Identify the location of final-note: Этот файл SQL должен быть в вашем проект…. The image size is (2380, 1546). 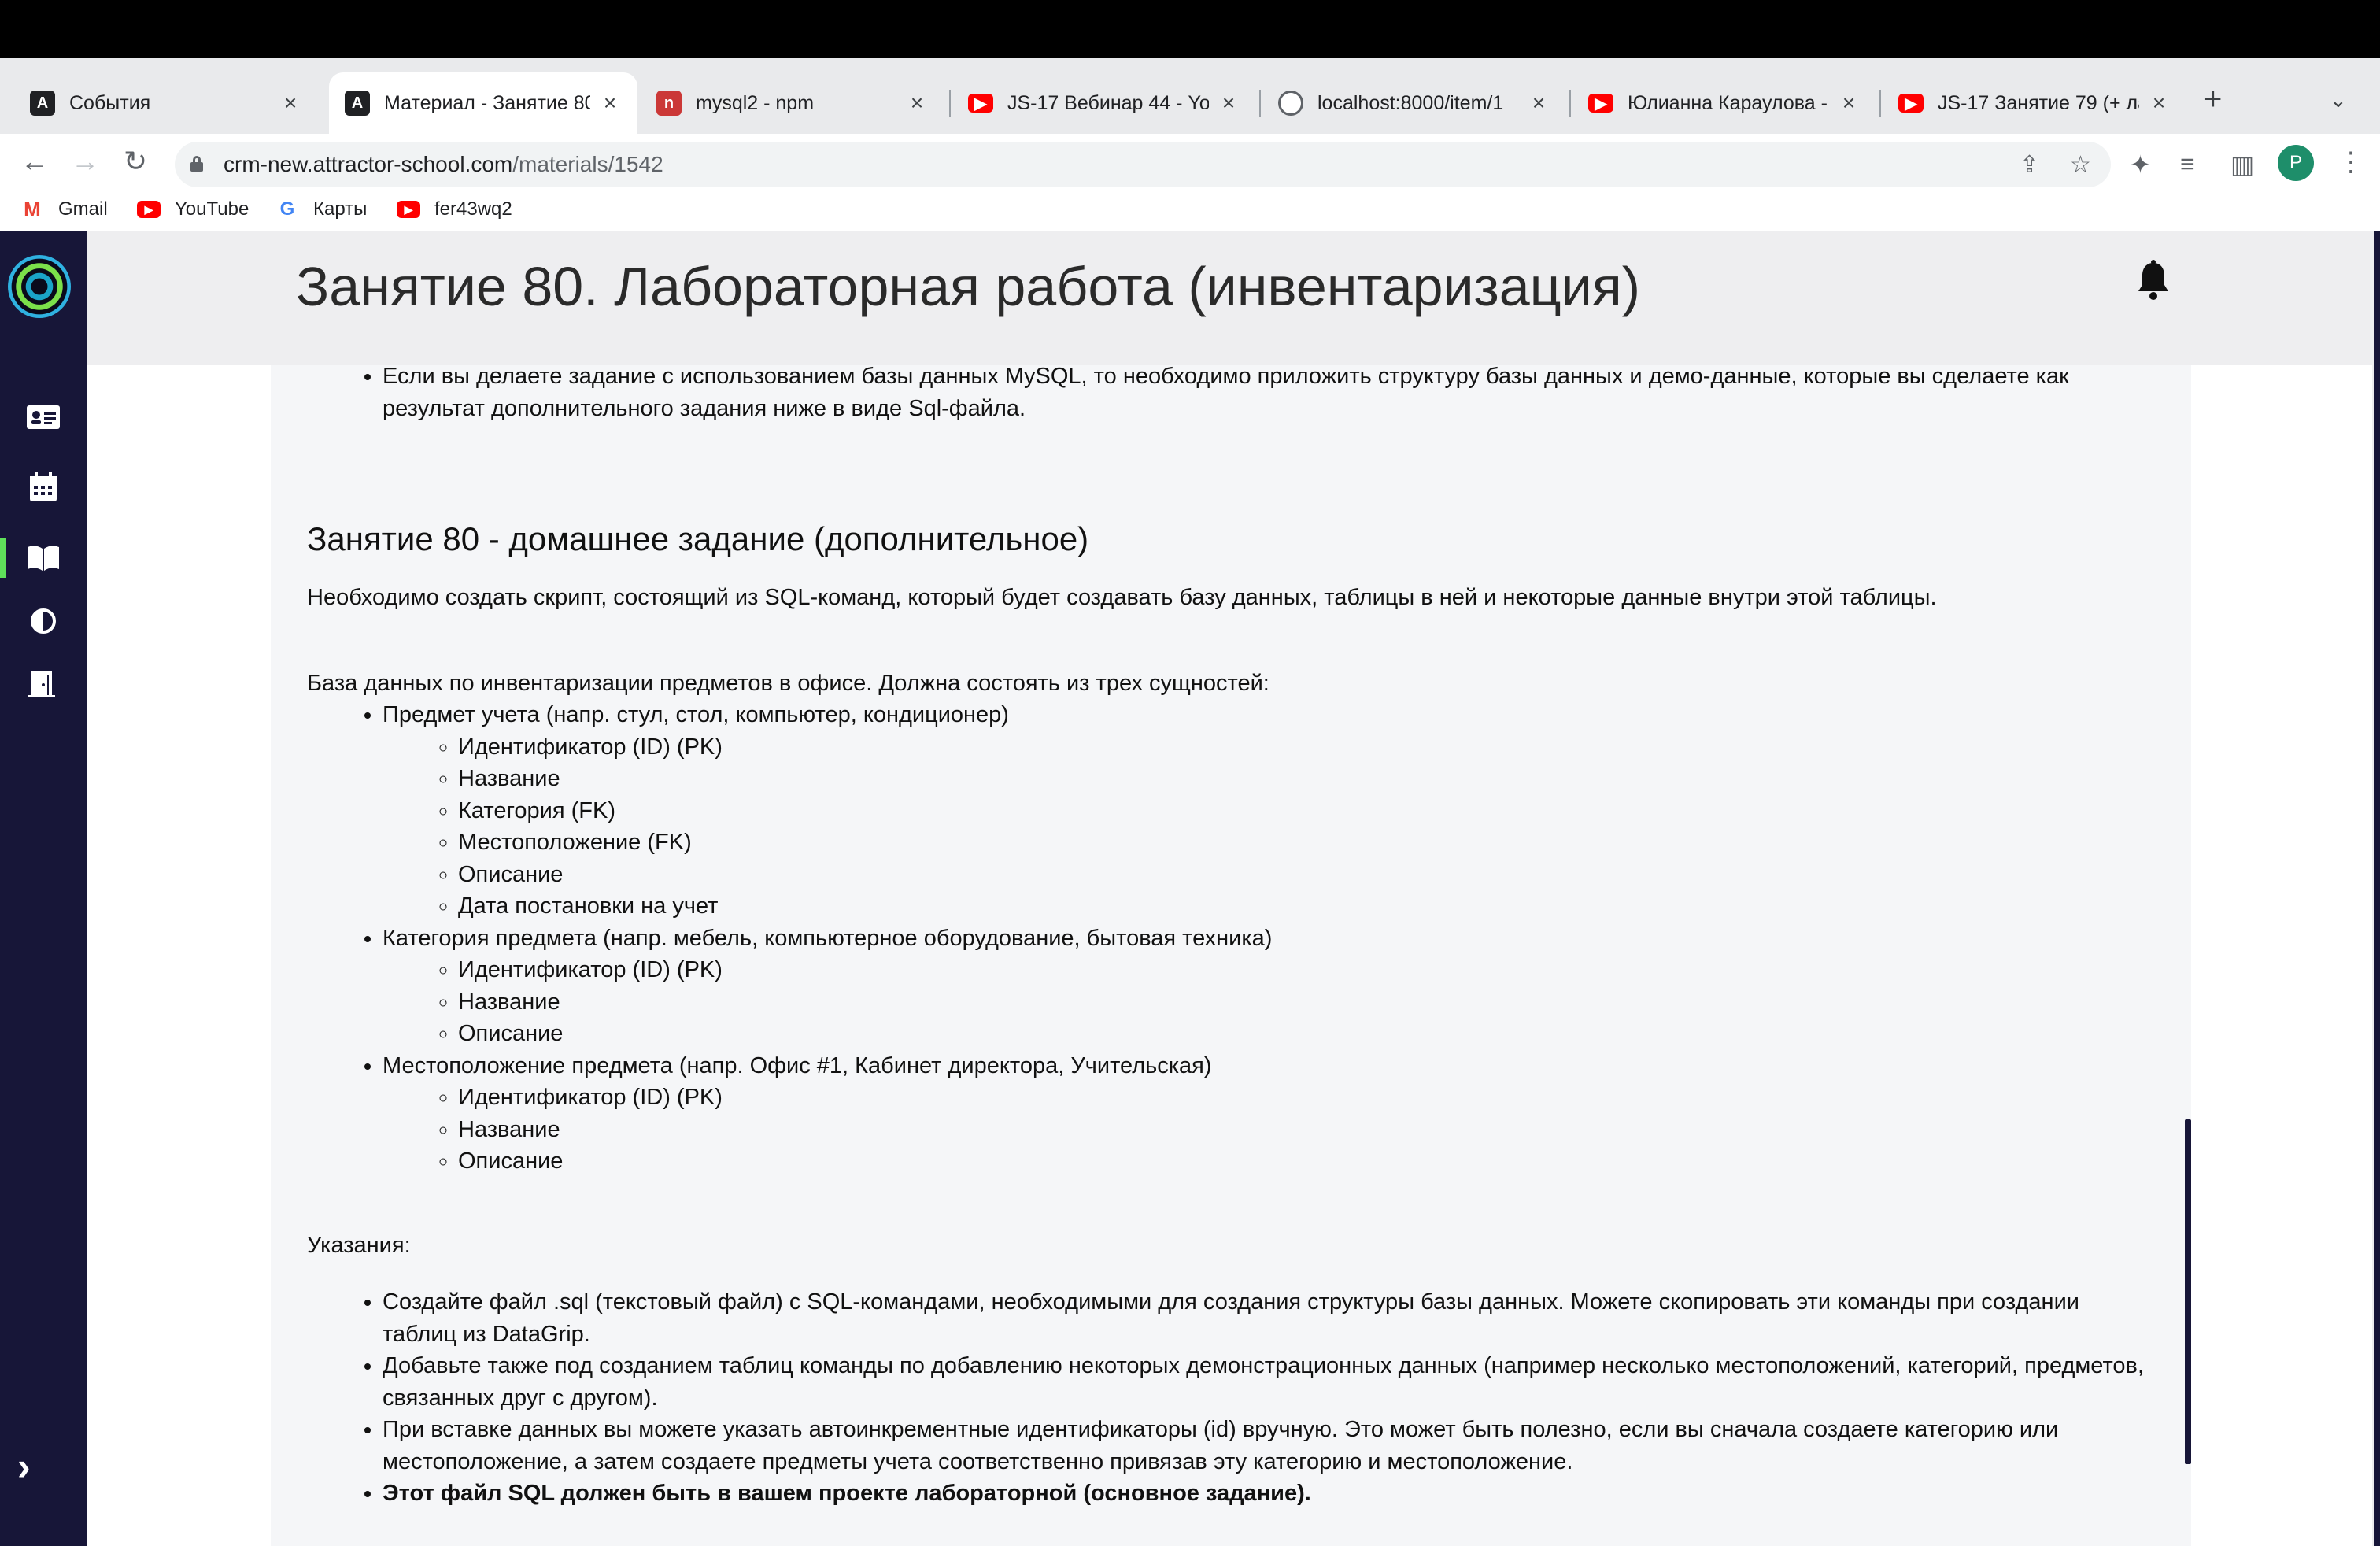
(846, 1493).